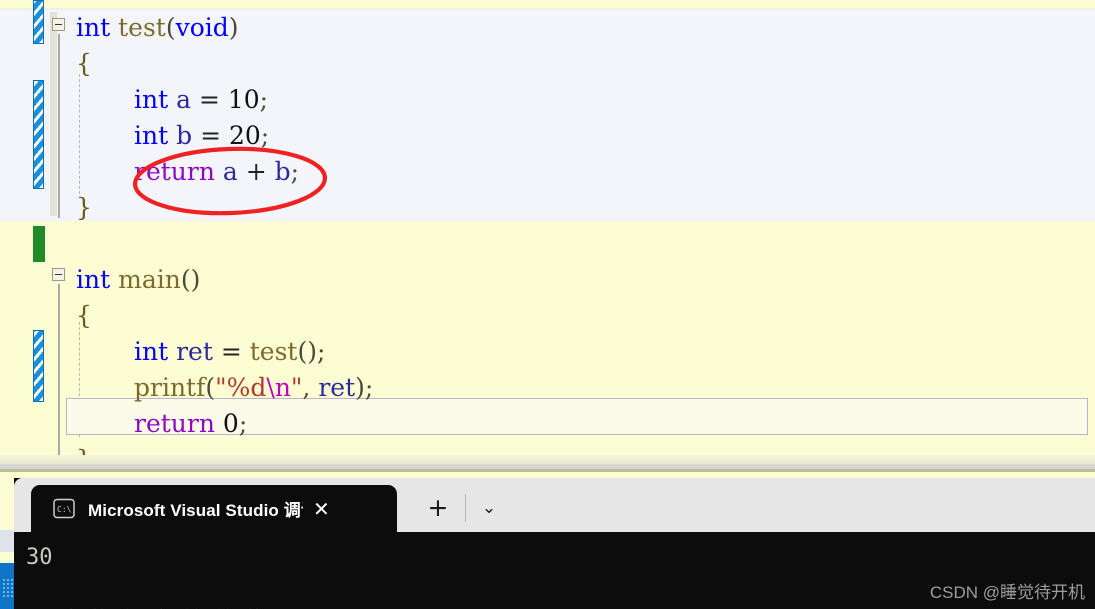 The width and height of the screenshot is (1095, 609). I want to click on code-token: \n, so click(278, 387).